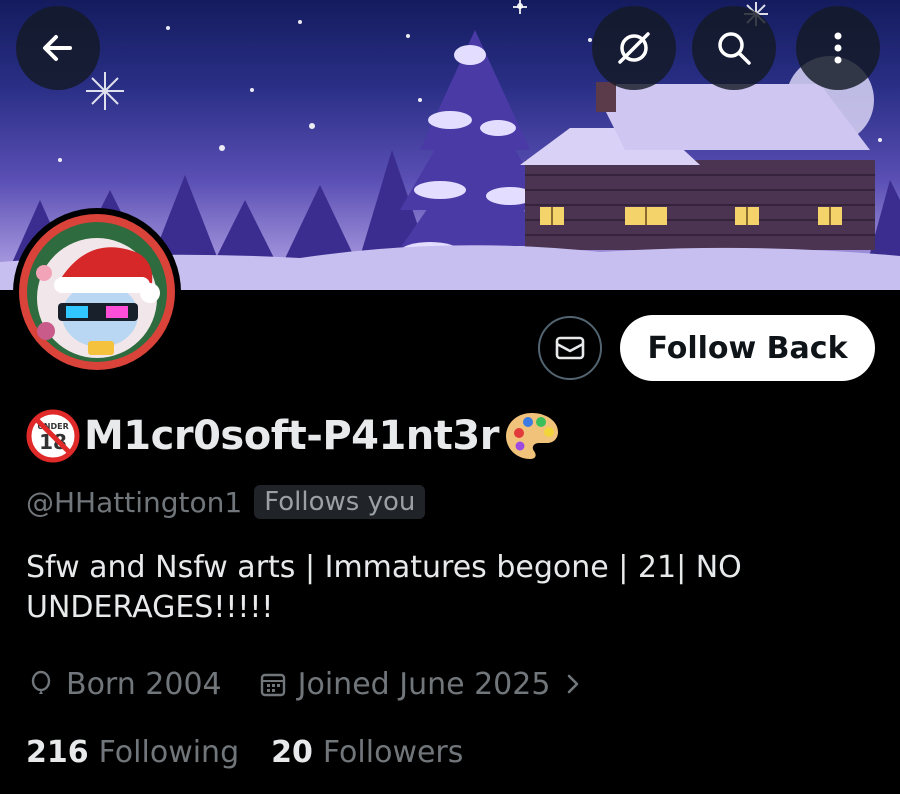 Image resolution: width=900 pixels, height=794 pixels. Describe the element at coordinates (144, 684) in the screenshot. I see `birth-date: Born 2004` at that location.